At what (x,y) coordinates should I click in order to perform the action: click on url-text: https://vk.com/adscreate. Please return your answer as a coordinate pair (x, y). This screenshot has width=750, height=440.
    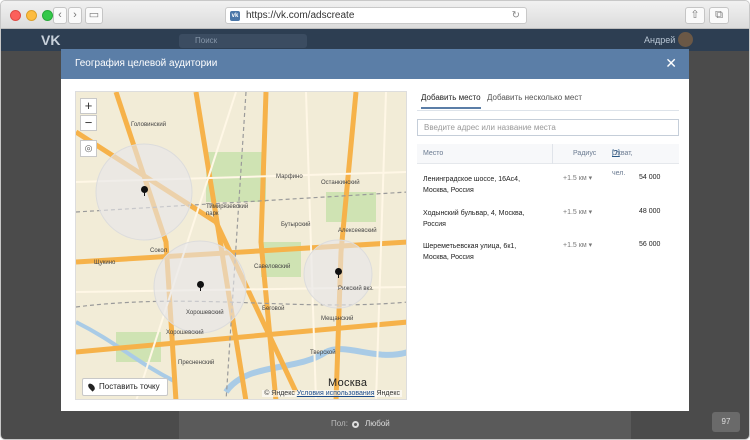
    Looking at the image, I should click on (300, 15).